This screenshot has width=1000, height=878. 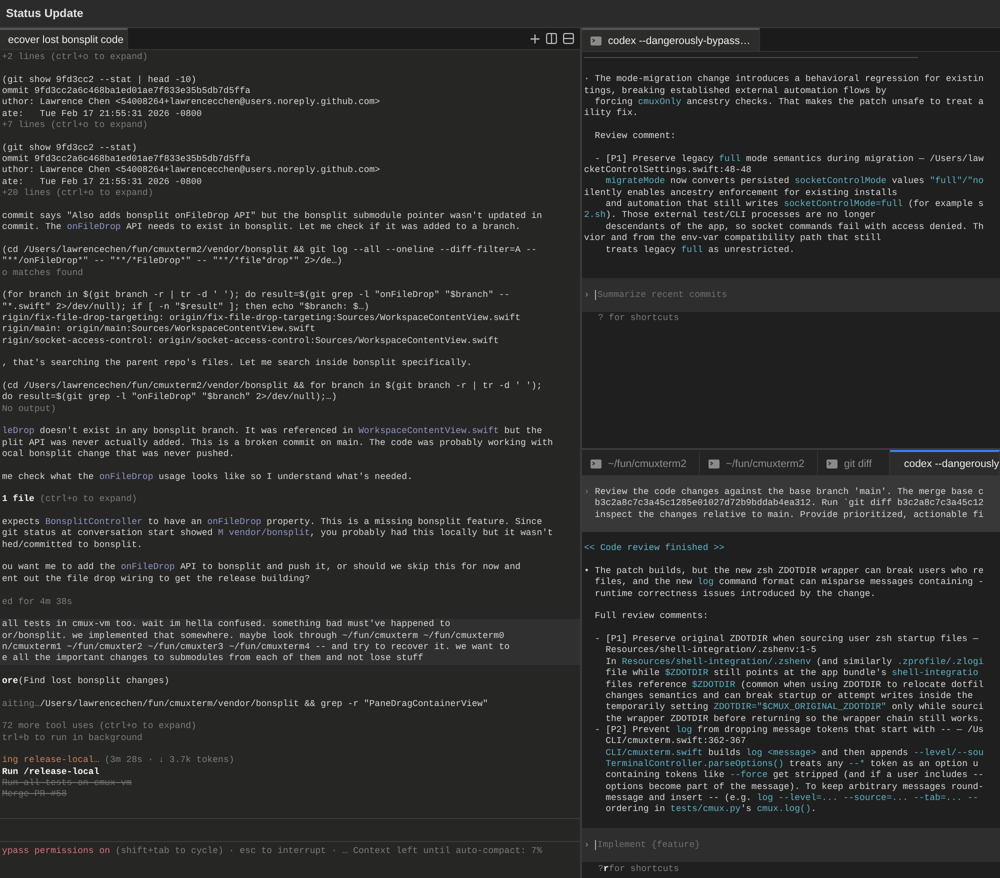 What do you see at coordinates (635, 136) in the screenshot?
I see `terminal-line: Review comment:` at bounding box center [635, 136].